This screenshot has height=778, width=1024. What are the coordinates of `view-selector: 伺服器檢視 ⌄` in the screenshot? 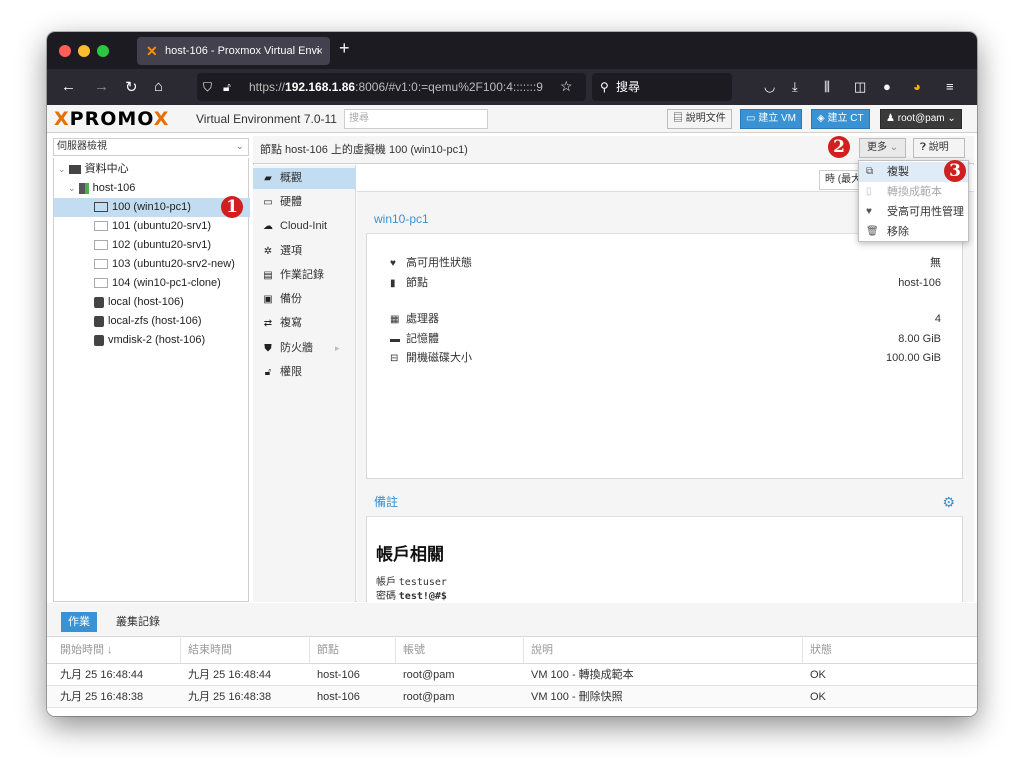 It's located at (151, 147).